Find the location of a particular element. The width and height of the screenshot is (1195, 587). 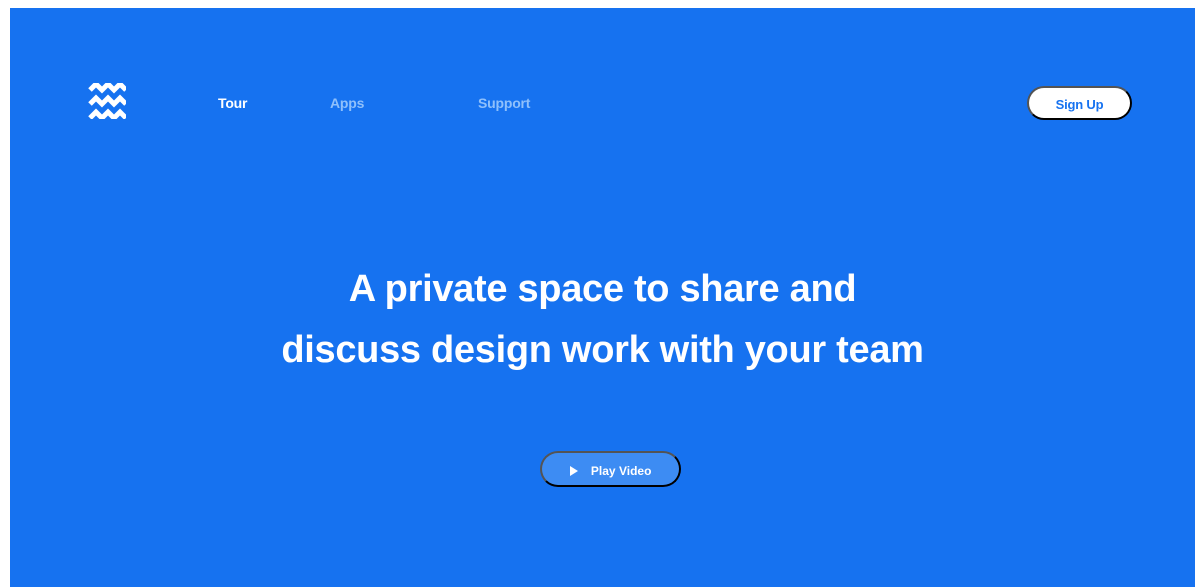

wave-logo-icon is located at coordinates (107, 101).